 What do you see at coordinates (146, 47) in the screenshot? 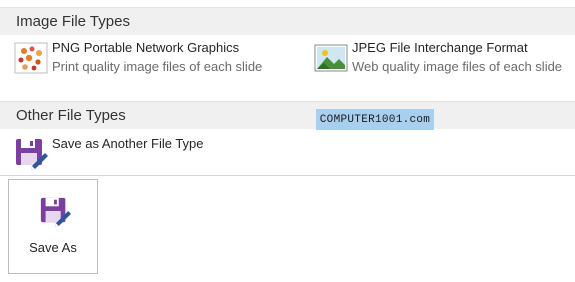
I see `png-title: PNG Portable Network Graphics` at bounding box center [146, 47].